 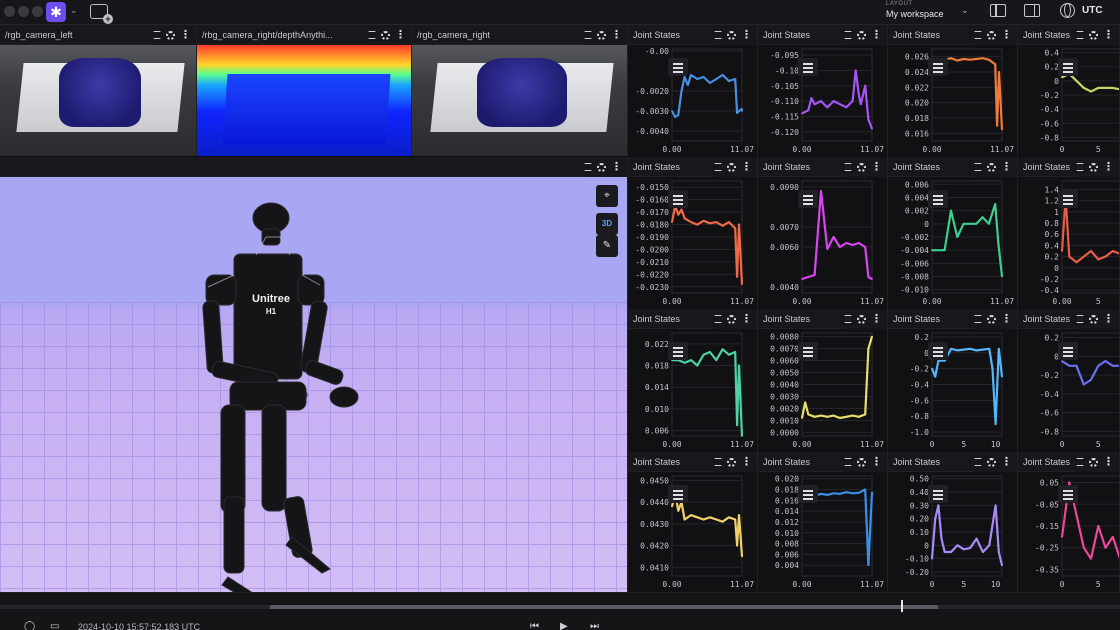 I want to click on camera-right-panel: /rgb_camera_right ⋮, so click(x=520, y=90).